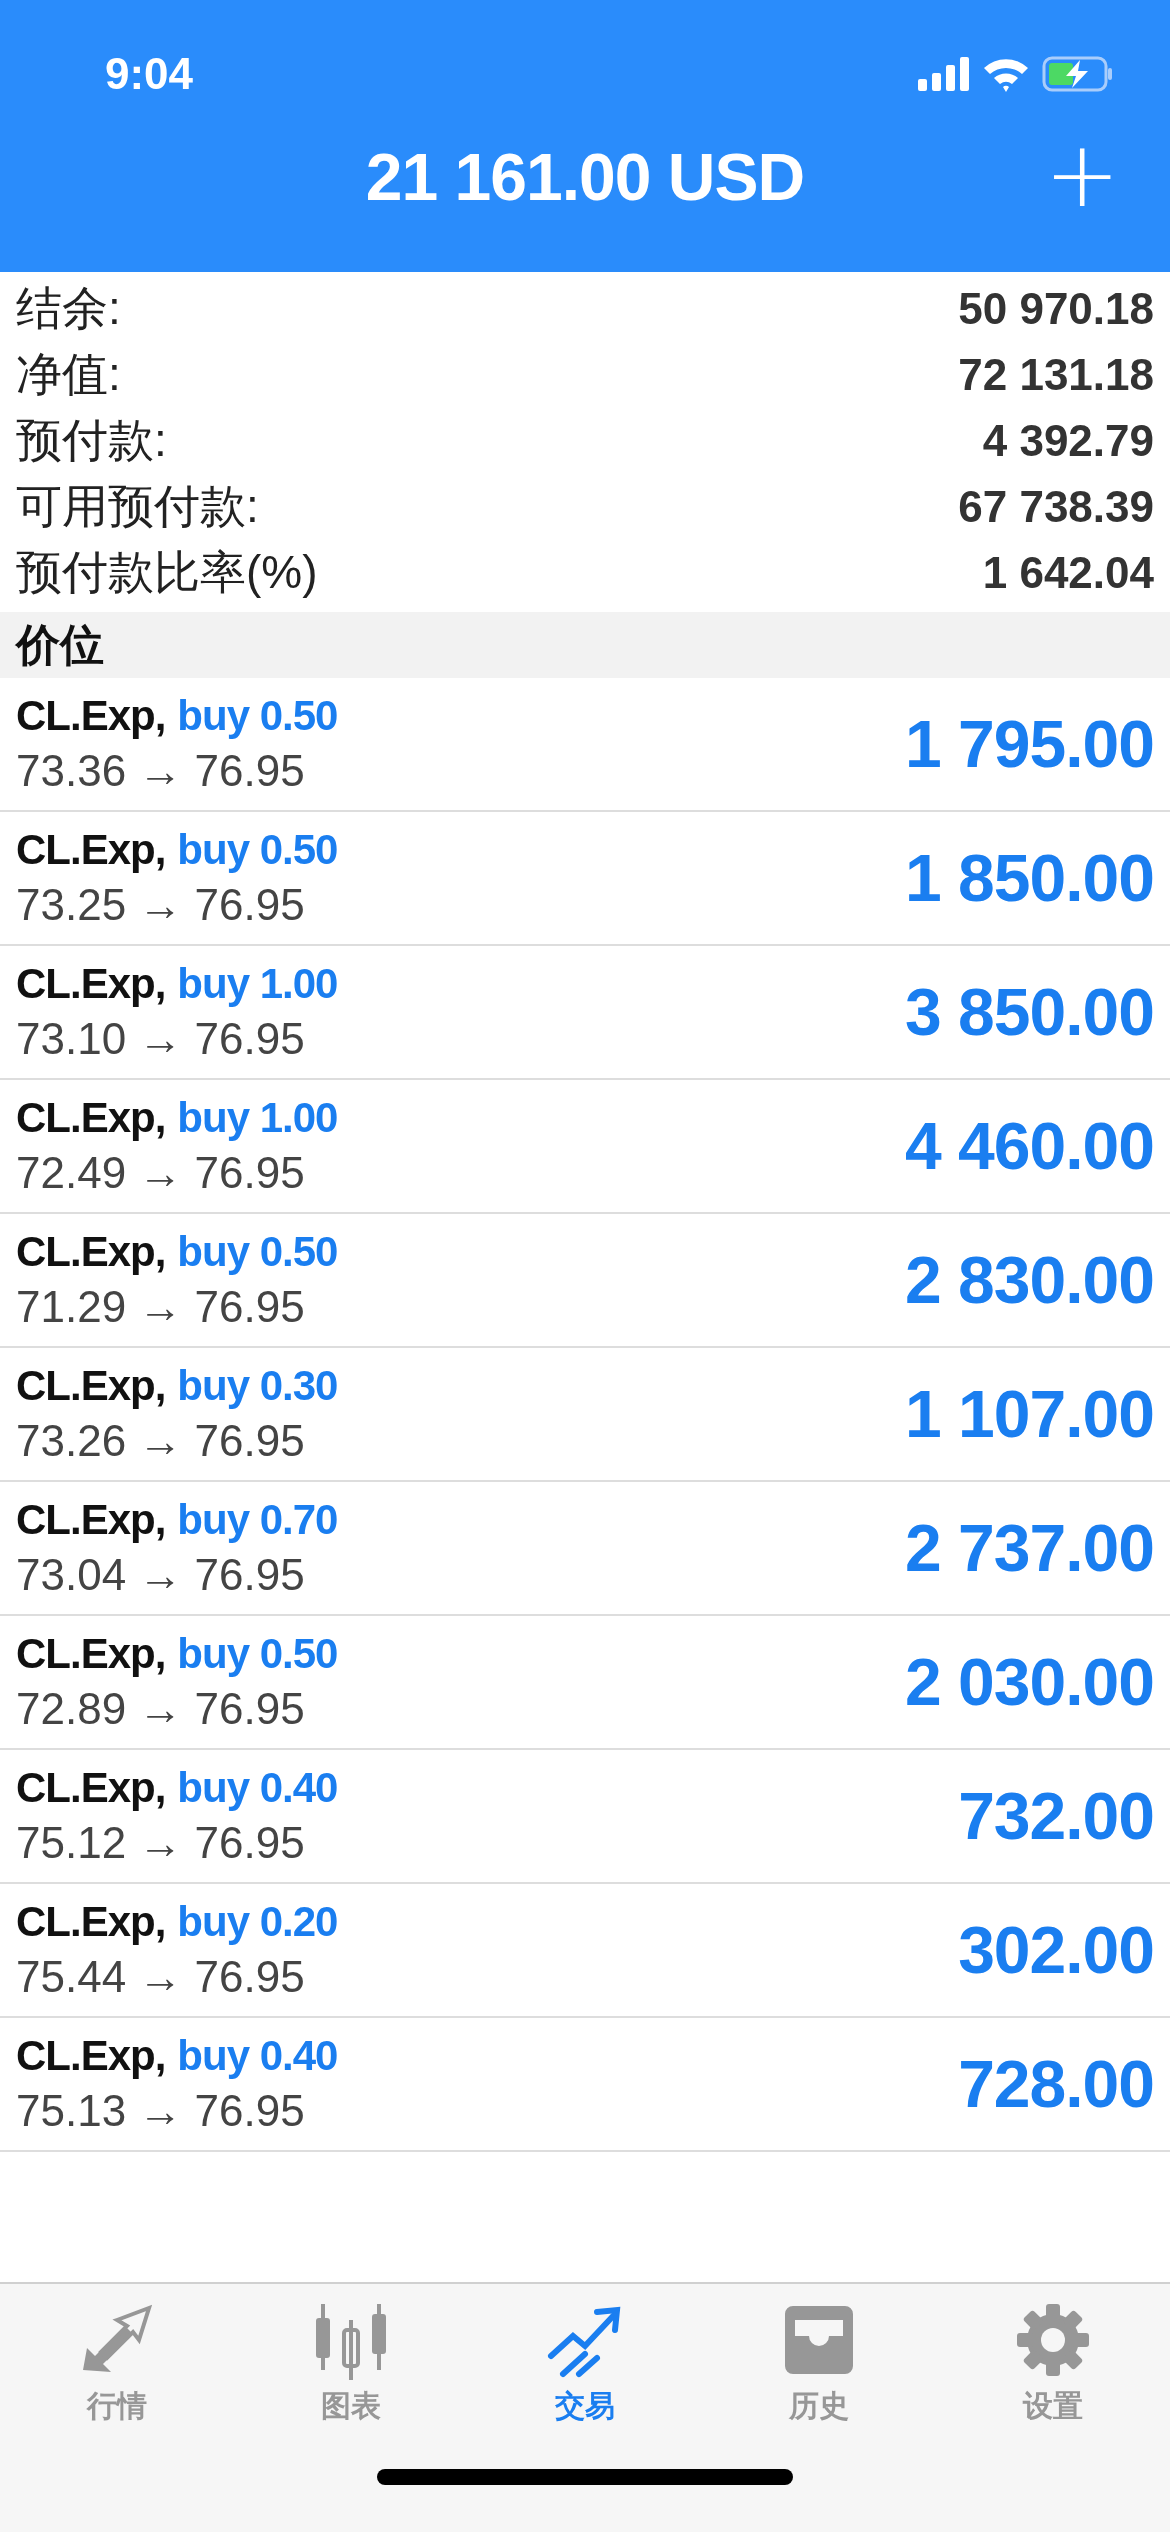  Describe the element at coordinates (167, 572) in the screenshot. I see `summary-label: 预付款比率(%)` at that location.